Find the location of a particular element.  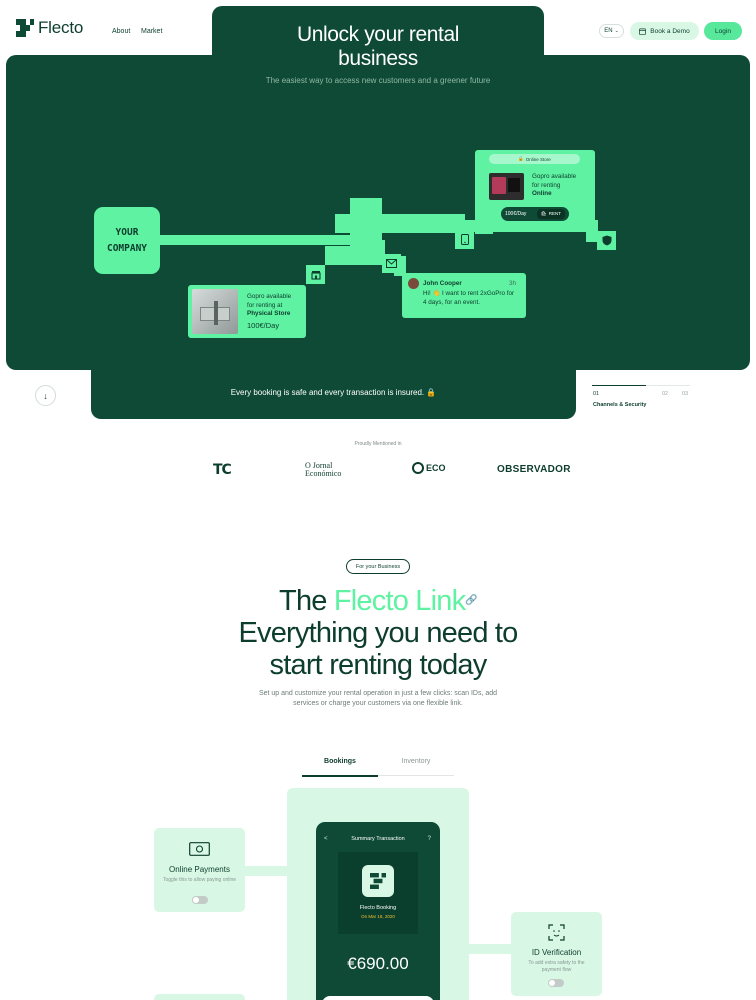

bag-icon: 🛍 is located at coordinates (544, 213).